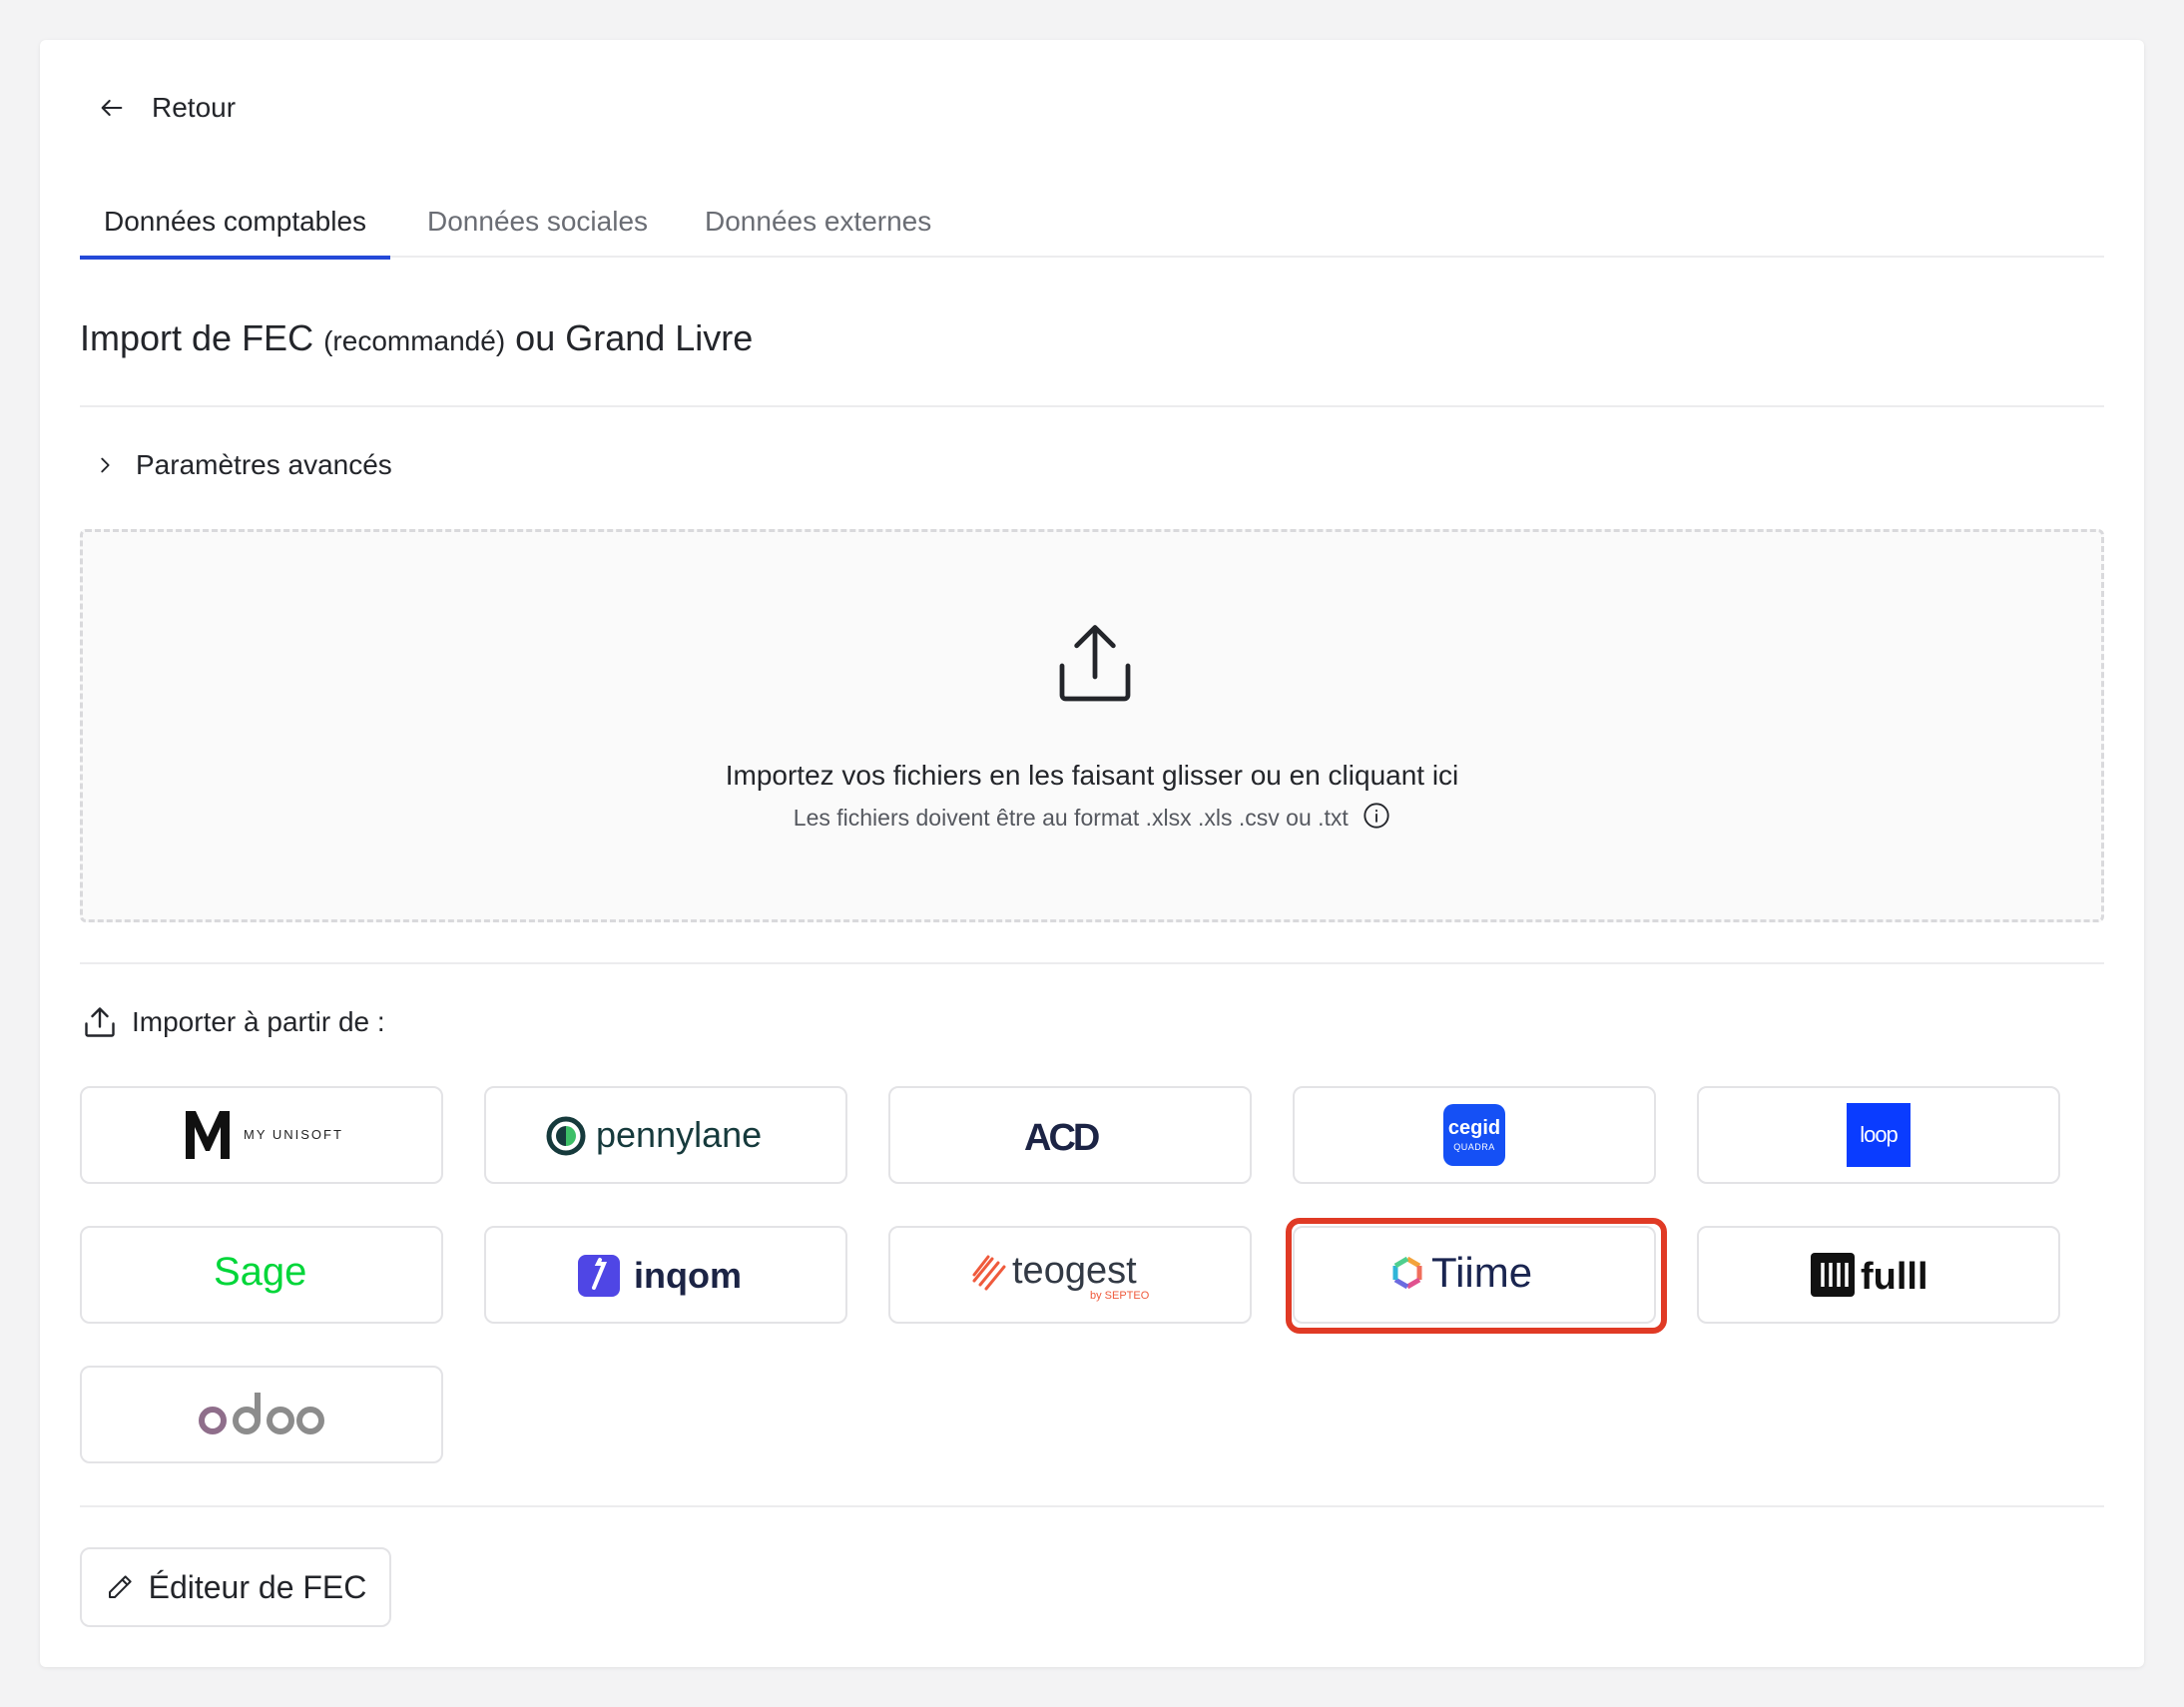  I want to click on integration-odoo: odoo, so click(262, 1415).